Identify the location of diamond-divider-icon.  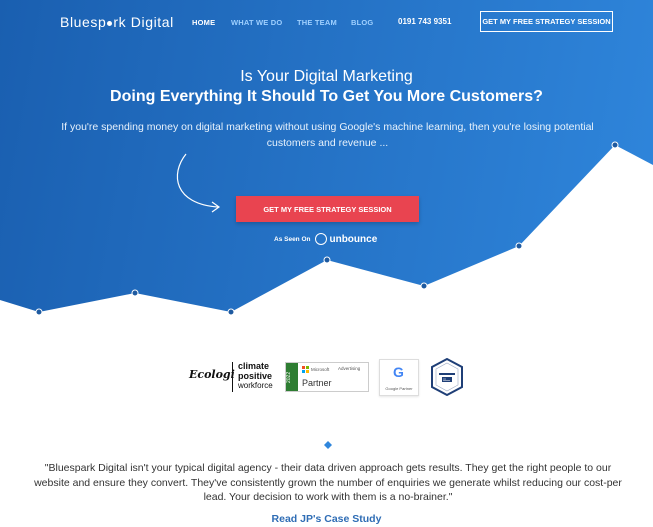
(328, 445).